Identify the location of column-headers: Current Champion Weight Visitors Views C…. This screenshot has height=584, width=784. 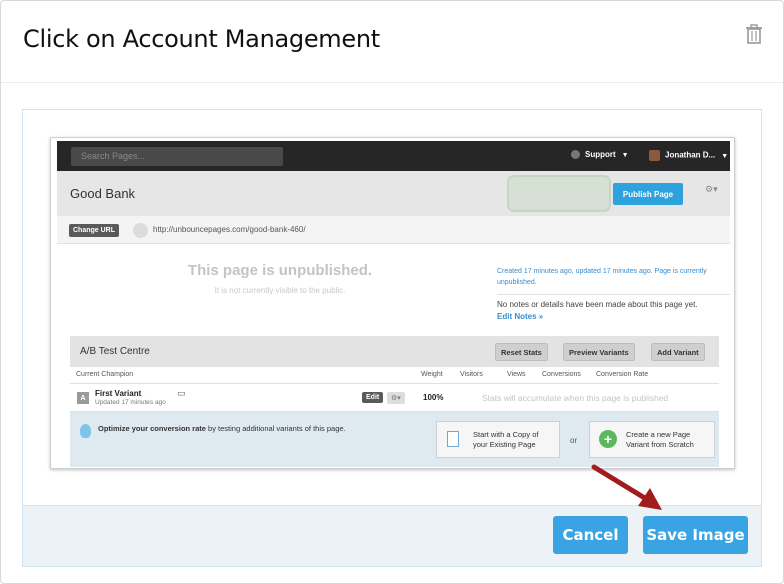
(394, 375).